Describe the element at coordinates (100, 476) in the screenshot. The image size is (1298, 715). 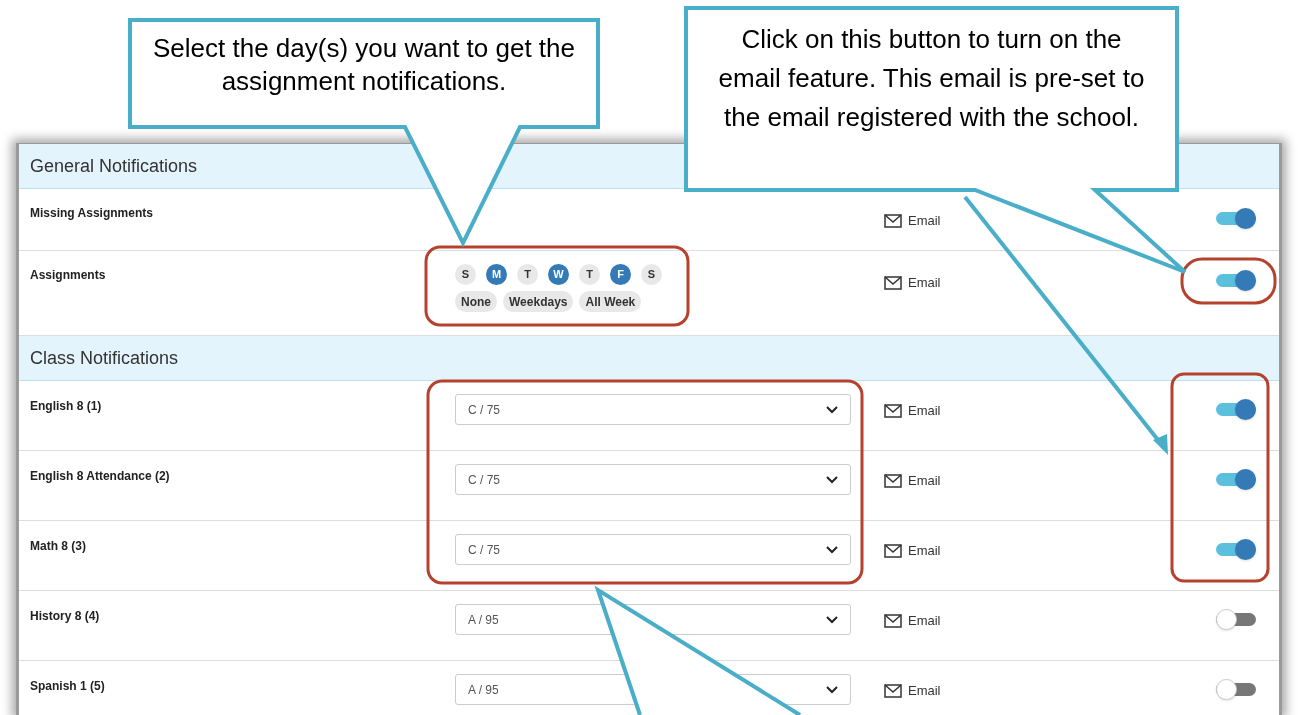
I see `row-label: English 8 Attendance (2)` at that location.